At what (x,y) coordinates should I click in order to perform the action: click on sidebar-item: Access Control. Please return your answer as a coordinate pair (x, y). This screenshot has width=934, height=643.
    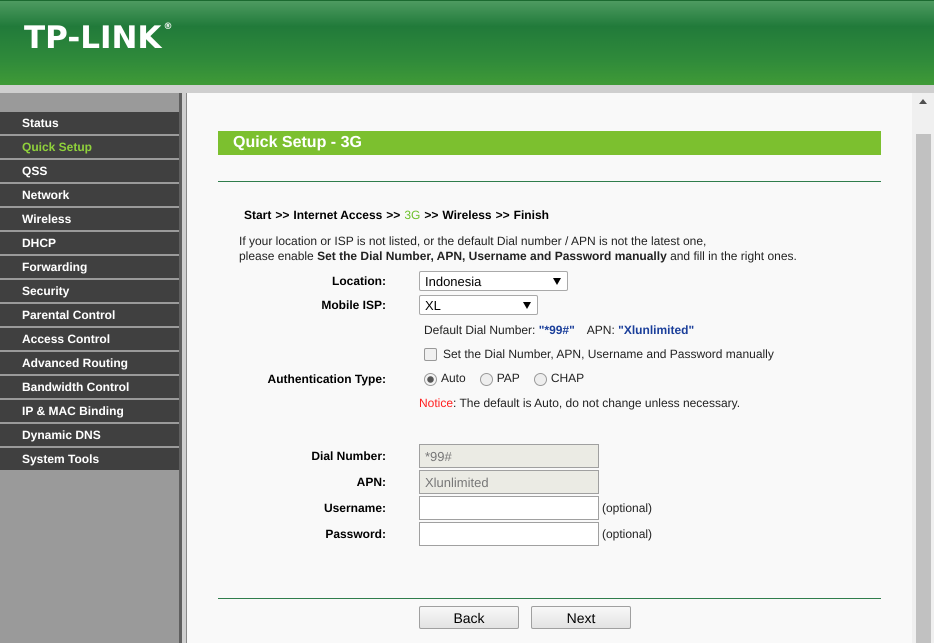
    Looking at the image, I should click on (89, 339).